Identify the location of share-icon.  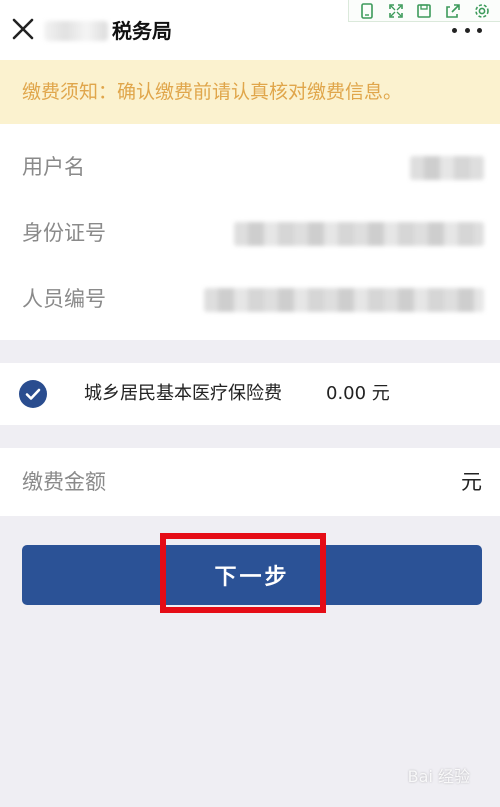
(453, 11).